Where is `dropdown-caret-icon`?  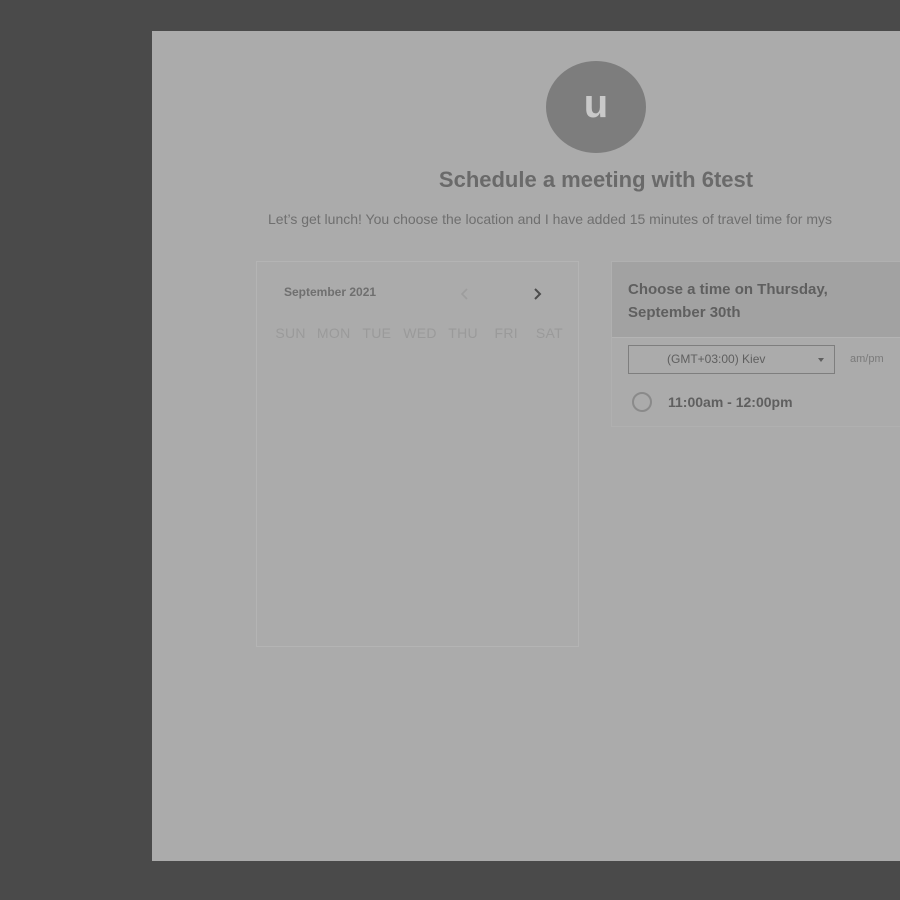
dropdown-caret-icon is located at coordinates (821, 360).